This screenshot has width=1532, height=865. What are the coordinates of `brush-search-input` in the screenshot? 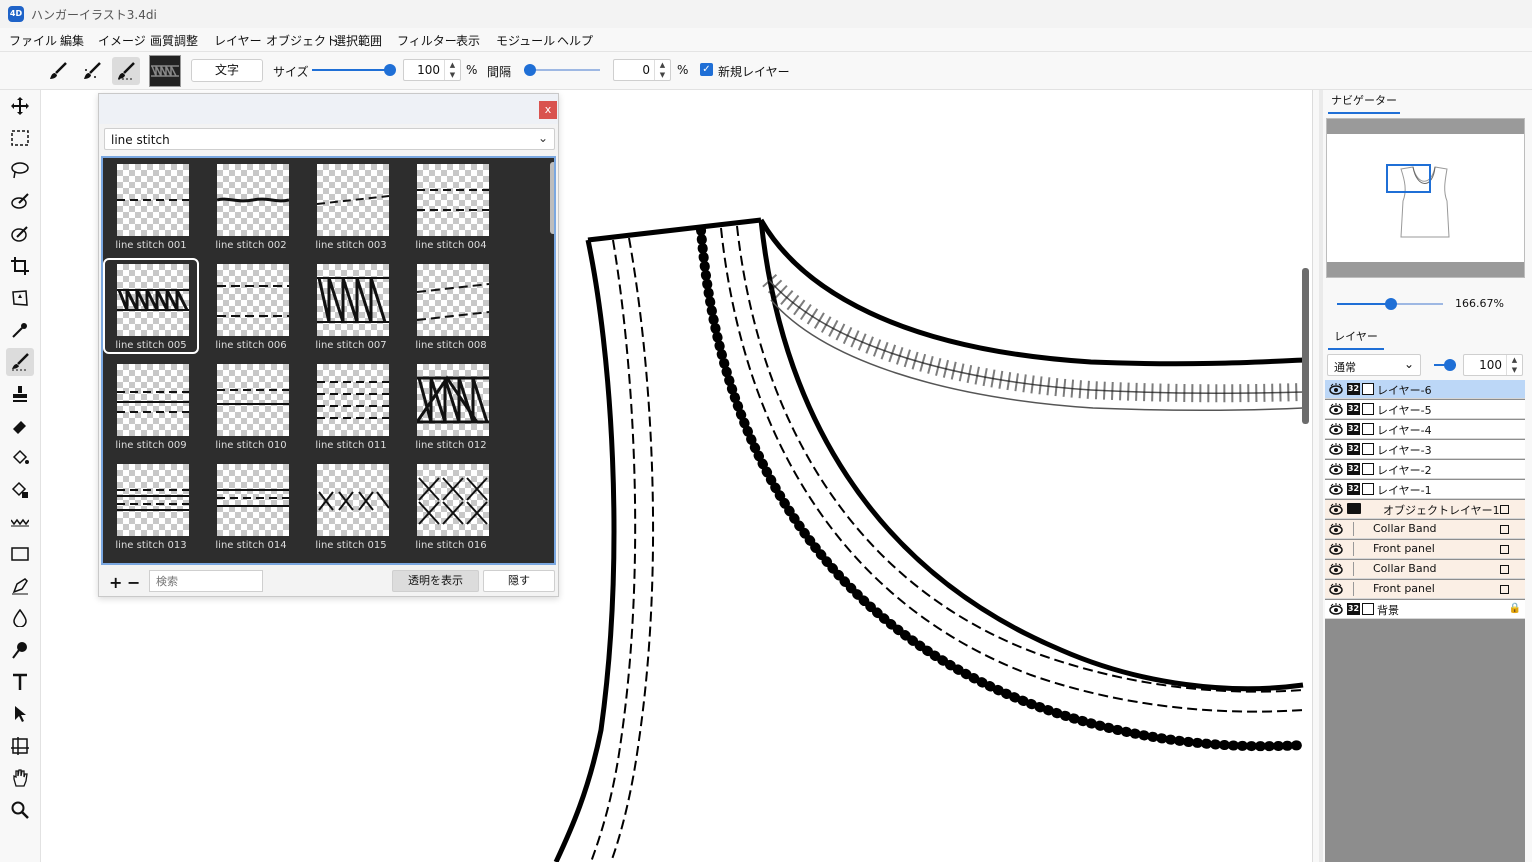 It's located at (206, 581).